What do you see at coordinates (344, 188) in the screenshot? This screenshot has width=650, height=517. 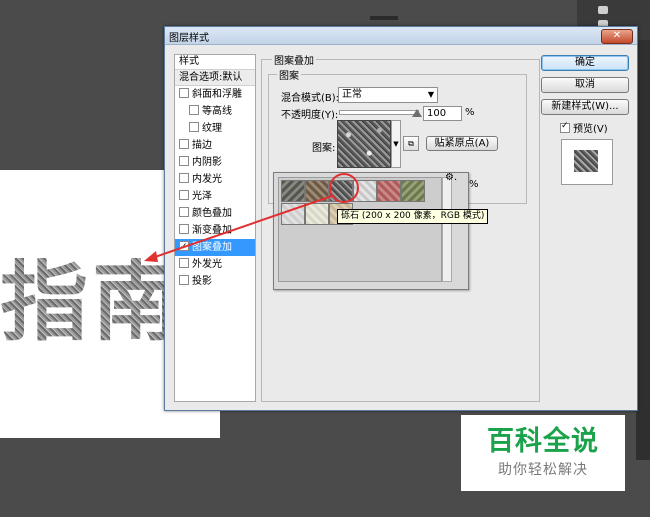 I see `highlight-circle` at bounding box center [344, 188].